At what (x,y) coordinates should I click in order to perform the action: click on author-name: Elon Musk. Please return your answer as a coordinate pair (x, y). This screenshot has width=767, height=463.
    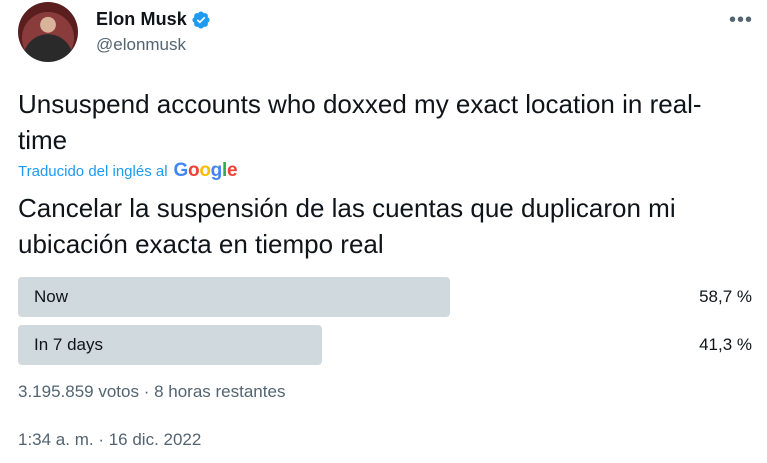
    Looking at the image, I should click on (141, 19).